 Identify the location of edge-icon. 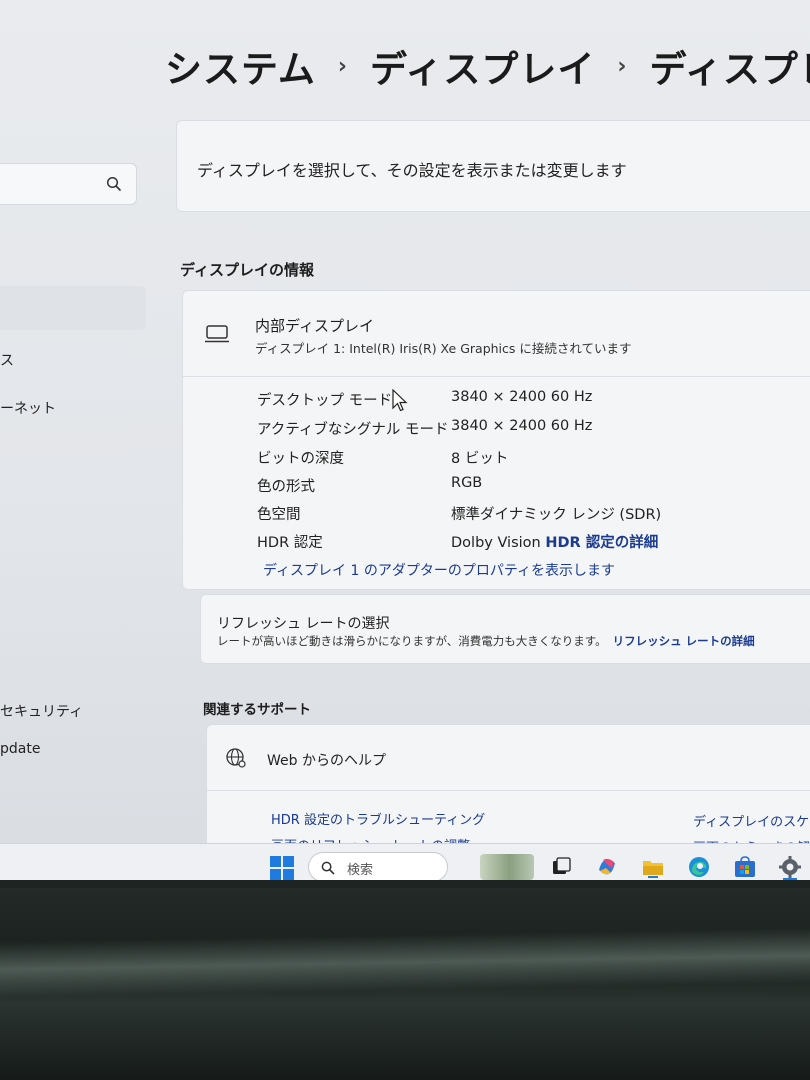
(699, 867).